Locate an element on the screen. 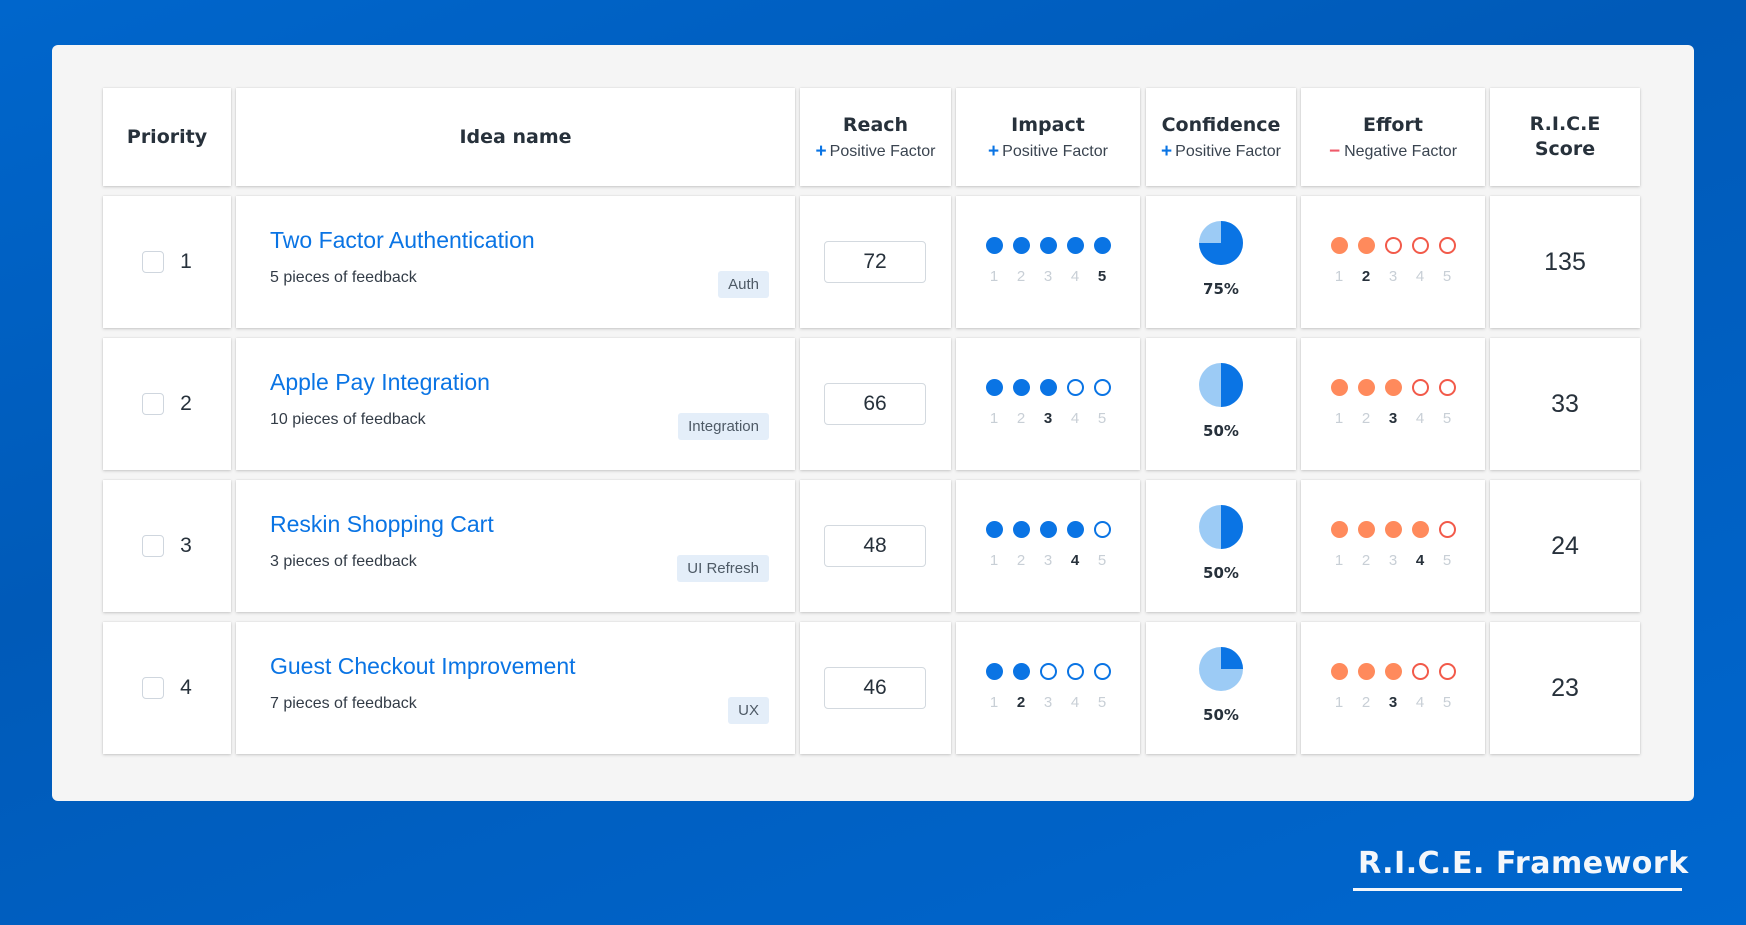 This screenshot has width=1746, height=925. header-idea-name-label: Idea name is located at coordinates (515, 136).